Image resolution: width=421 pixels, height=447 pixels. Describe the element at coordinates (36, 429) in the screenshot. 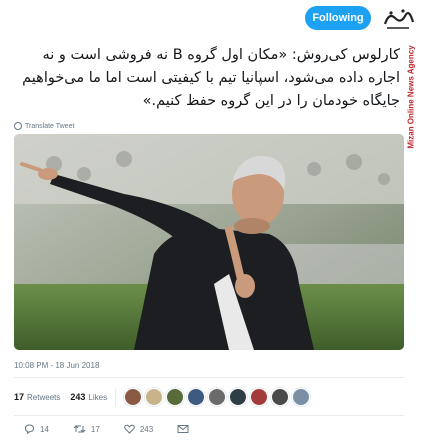

I see `reply-button: 14` at that location.